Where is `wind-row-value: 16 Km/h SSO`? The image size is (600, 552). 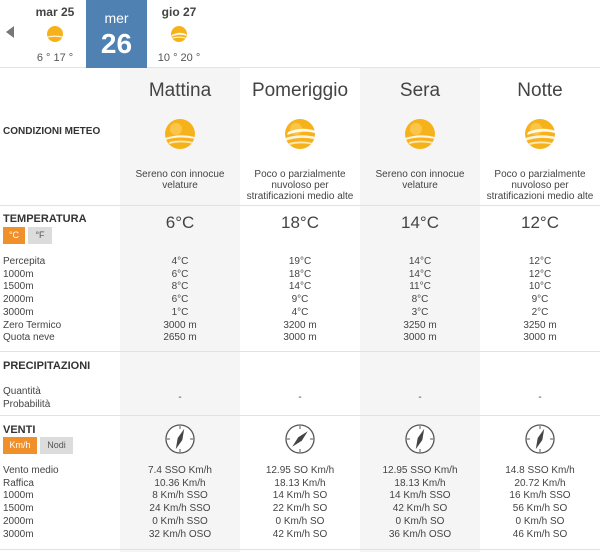
wind-row-value: 16 Km/h SSO is located at coordinates (540, 496).